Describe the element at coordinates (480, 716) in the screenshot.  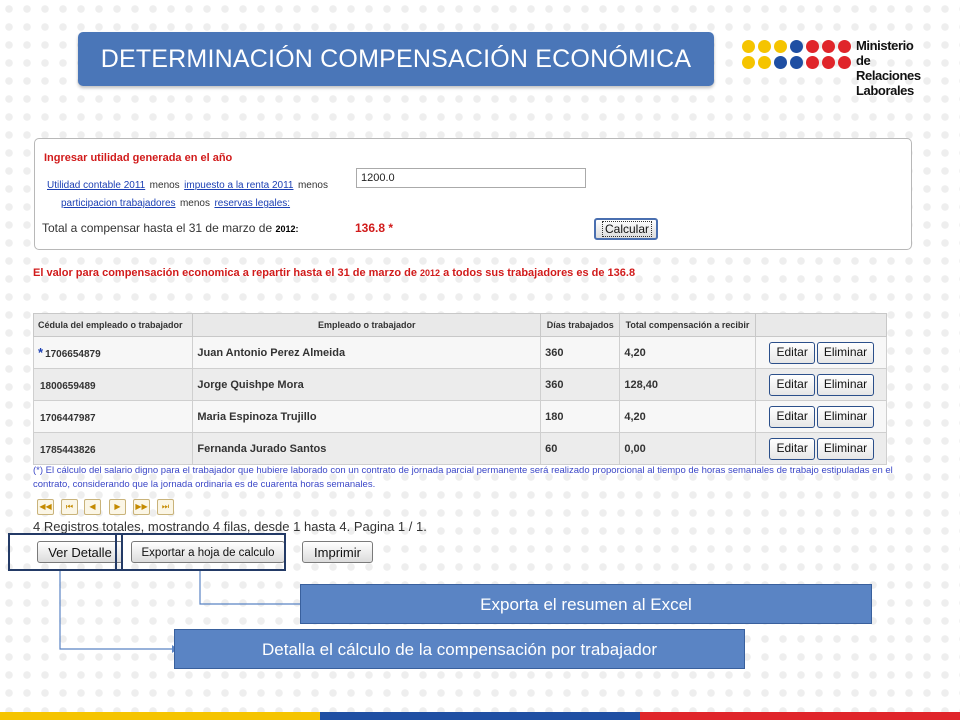
I see `bottom-color-stripe` at that location.